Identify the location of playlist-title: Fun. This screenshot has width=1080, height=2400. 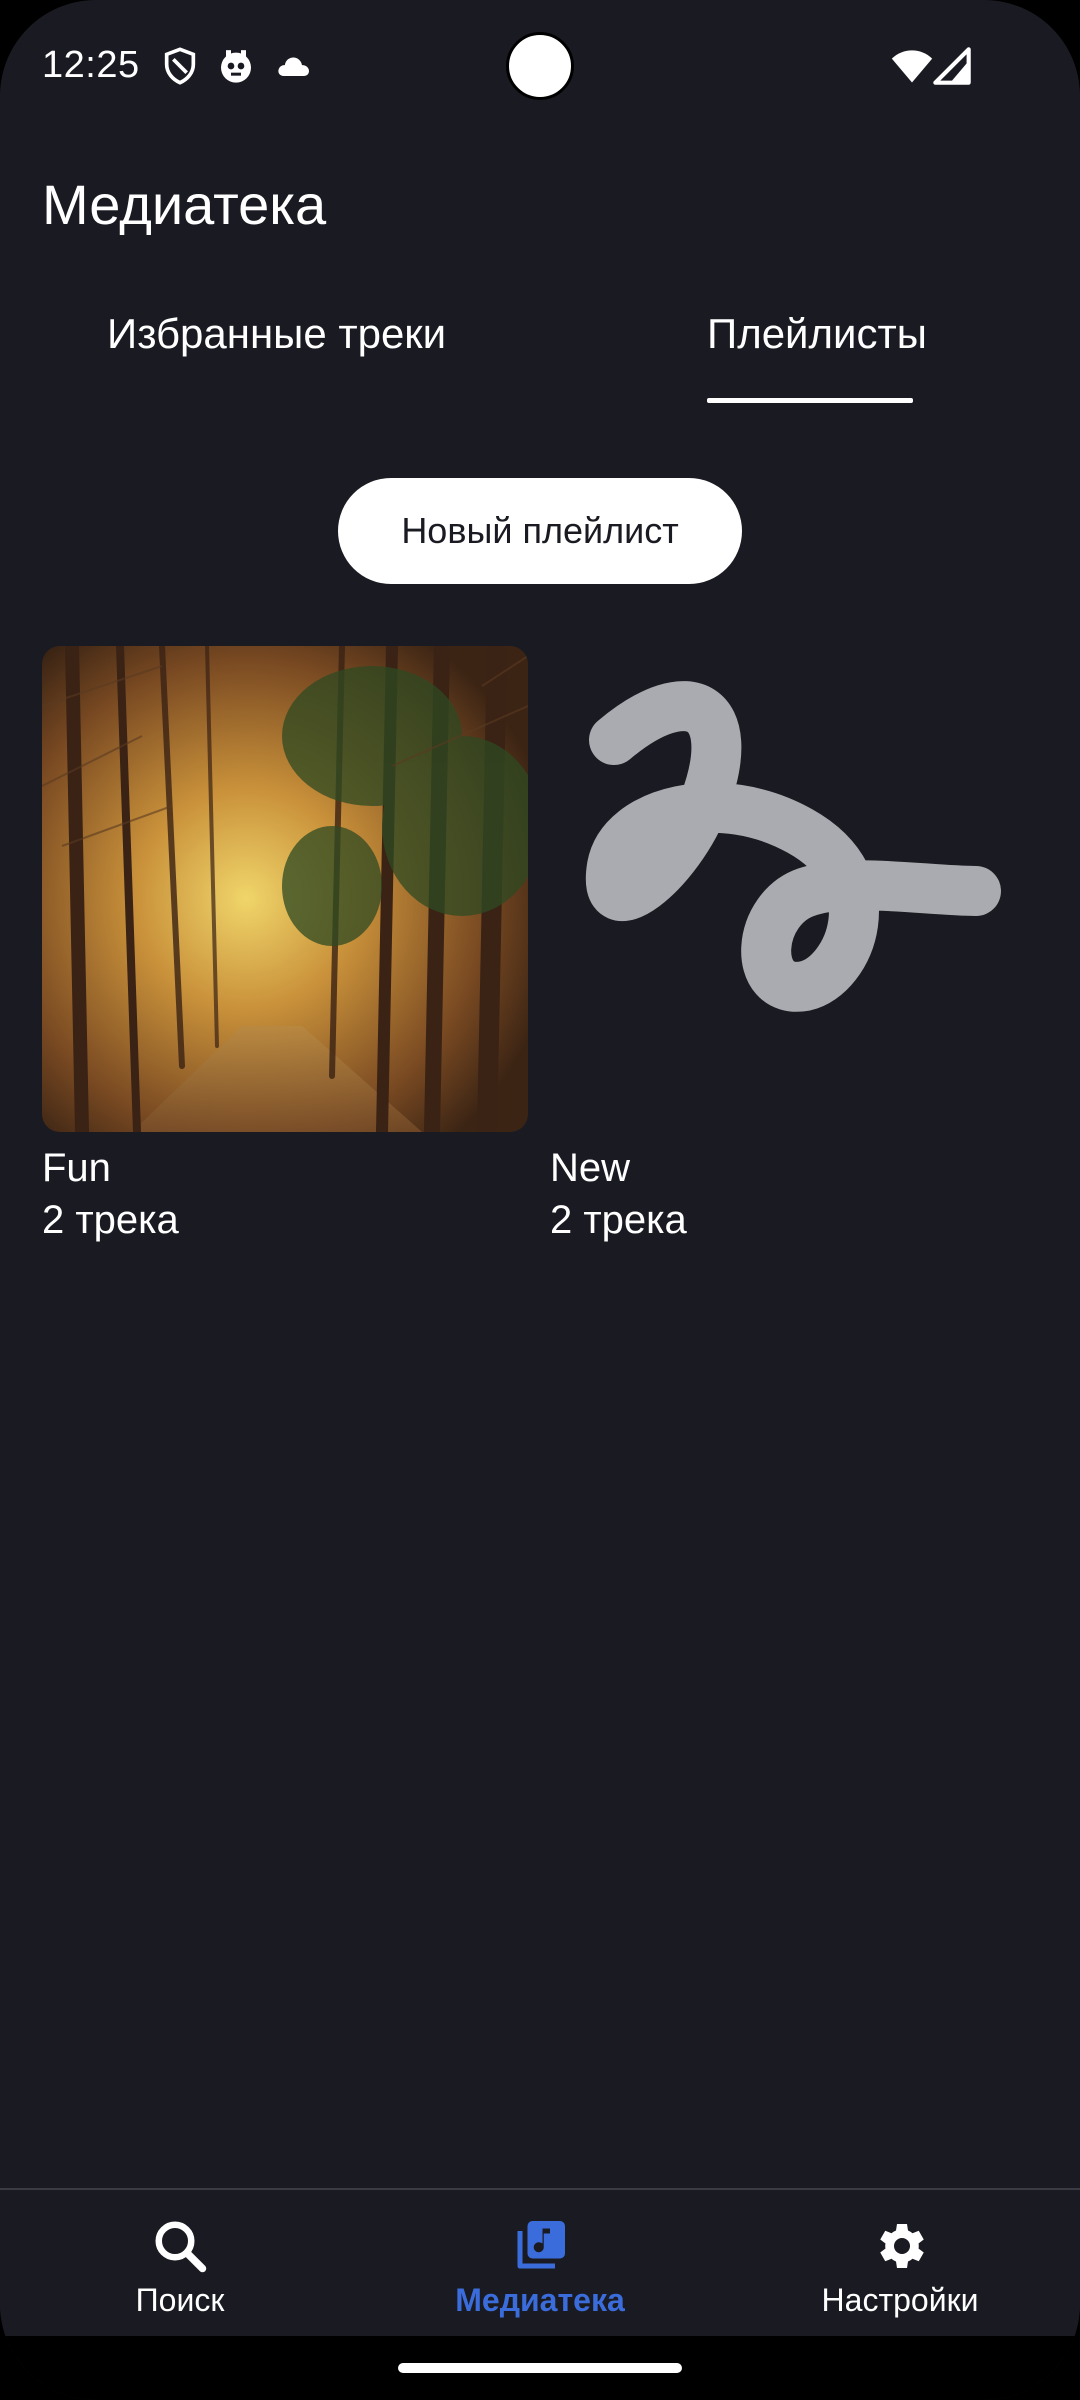
(76, 1168).